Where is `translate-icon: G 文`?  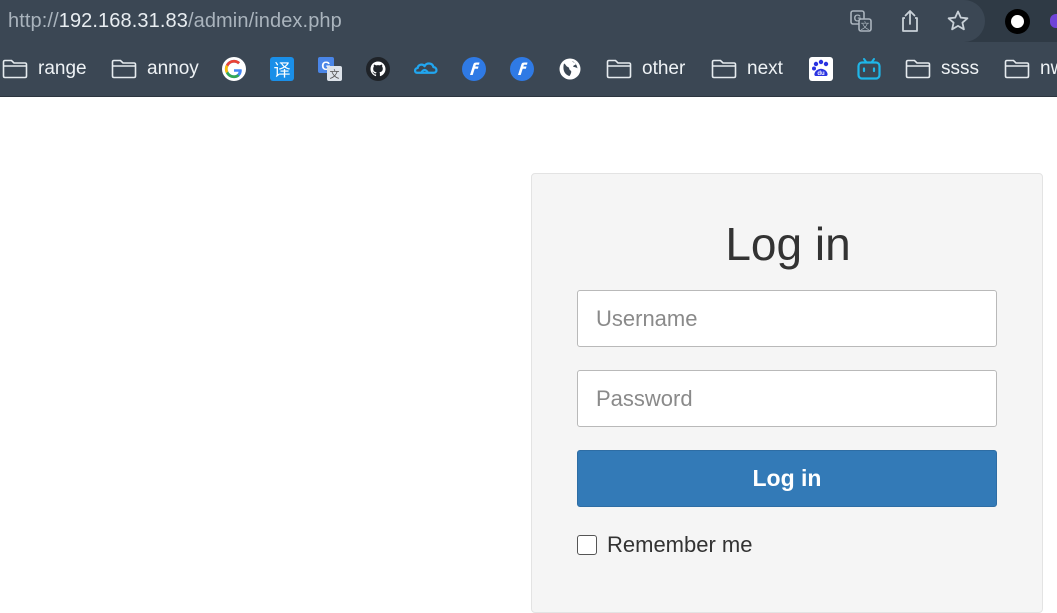 translate-icon: G 文 is located at coordinates (861, 21).